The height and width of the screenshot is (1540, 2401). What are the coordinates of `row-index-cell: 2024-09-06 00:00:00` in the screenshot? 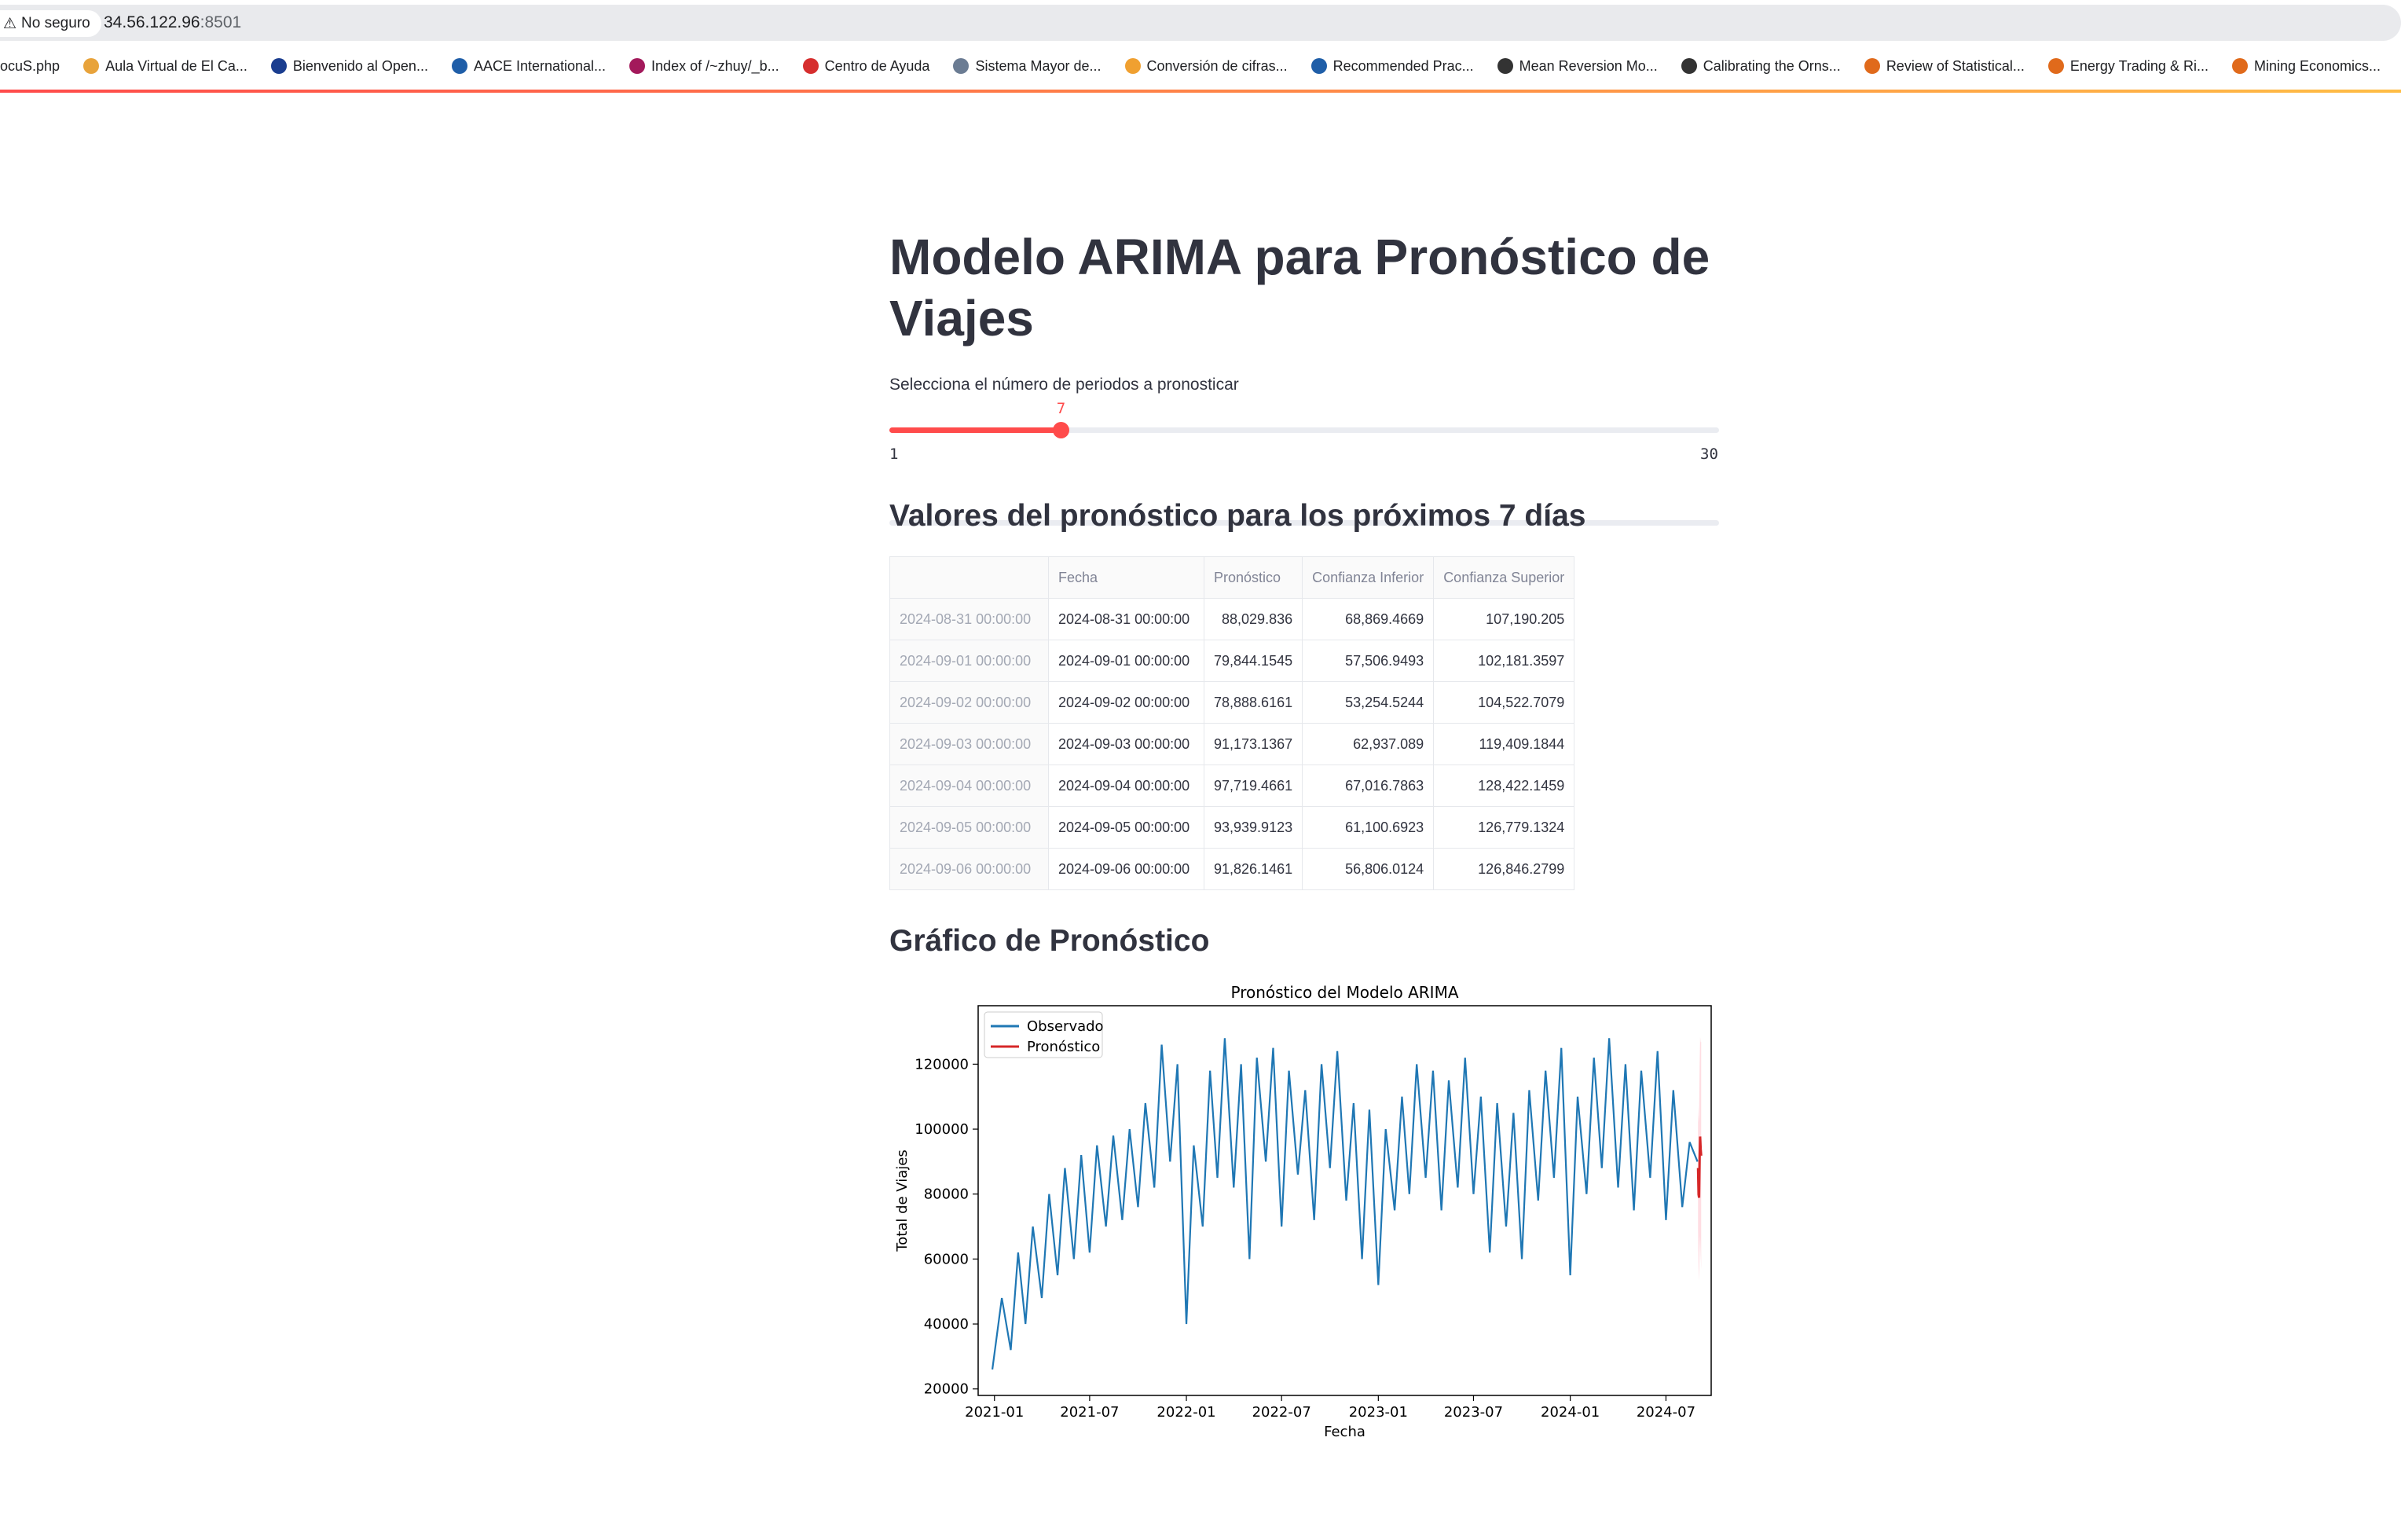 It's located at (970, 869).